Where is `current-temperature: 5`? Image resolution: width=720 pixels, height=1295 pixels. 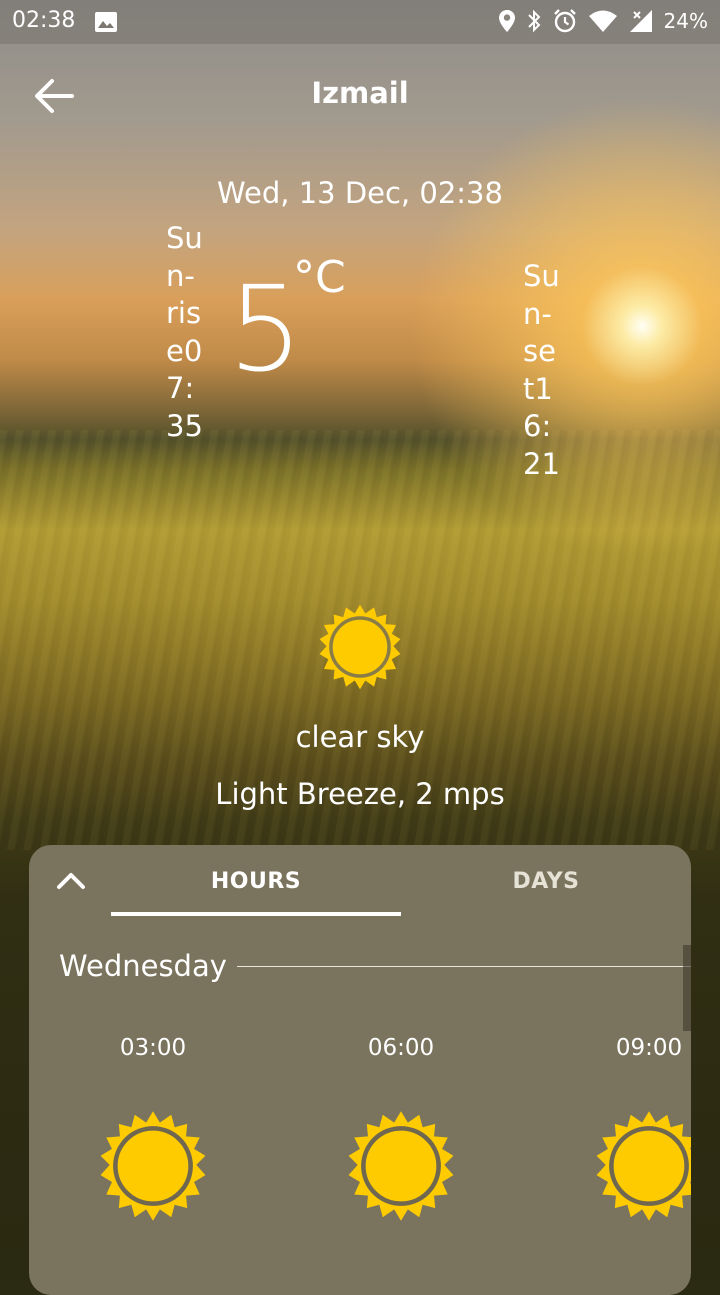
current-temperature: 5 is located at coordinates (266, 329).